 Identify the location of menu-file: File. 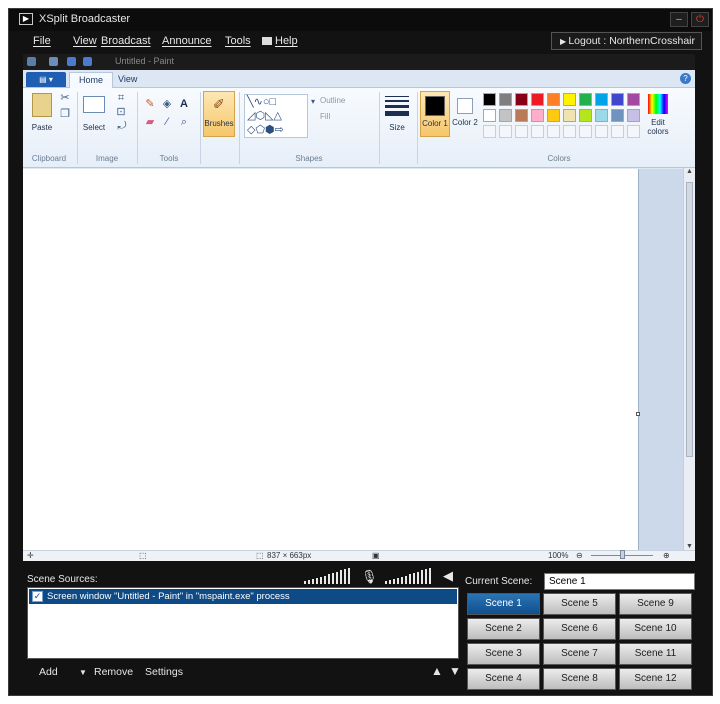
(42, 41).